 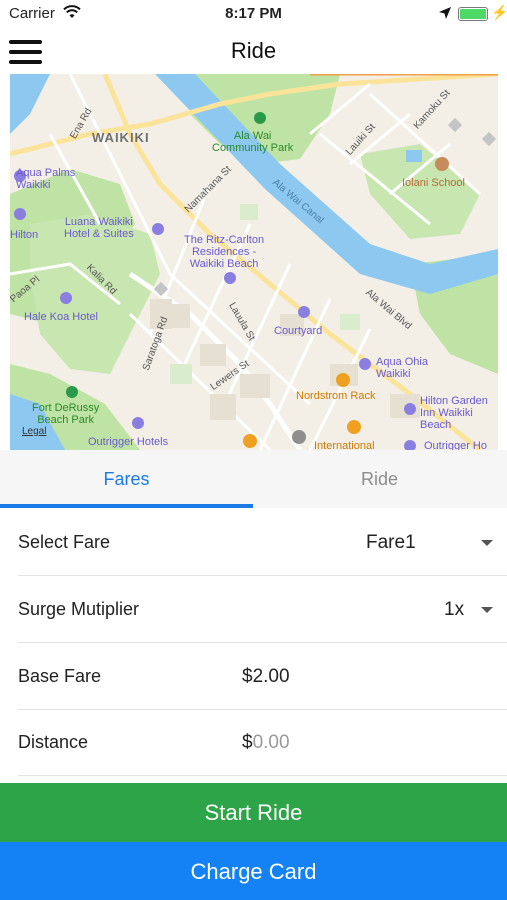 I want to click on distance-currency: $, so click(x=247, y=742).